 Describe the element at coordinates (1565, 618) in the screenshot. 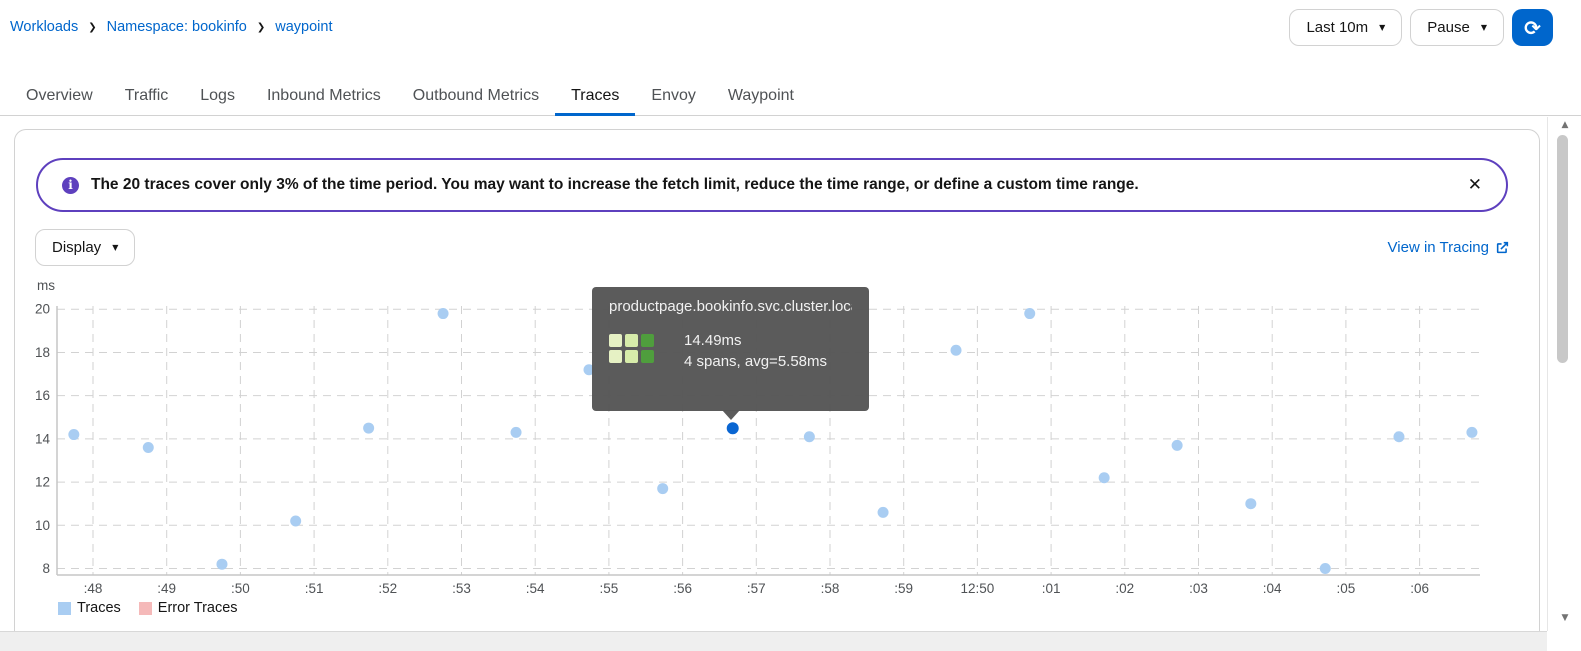

I see `scroll-down-icon: ▼` at that location.